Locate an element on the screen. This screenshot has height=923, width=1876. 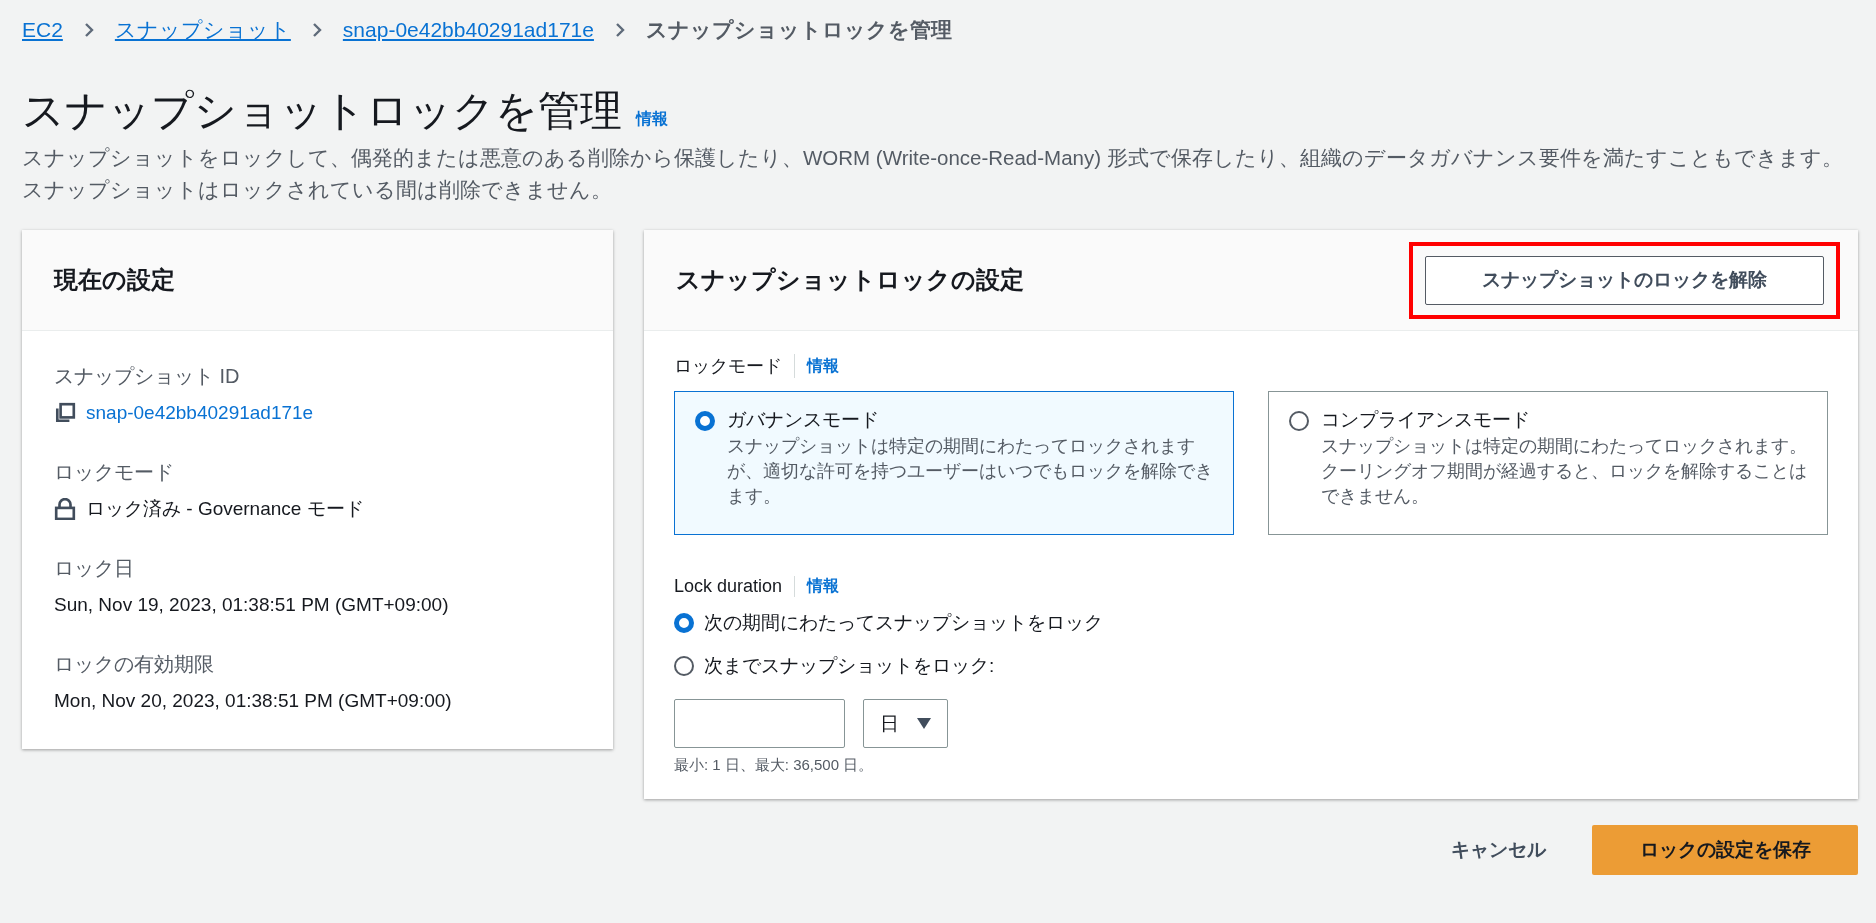
panel-title: 現在の設定 is located at coordinates (114, 280).